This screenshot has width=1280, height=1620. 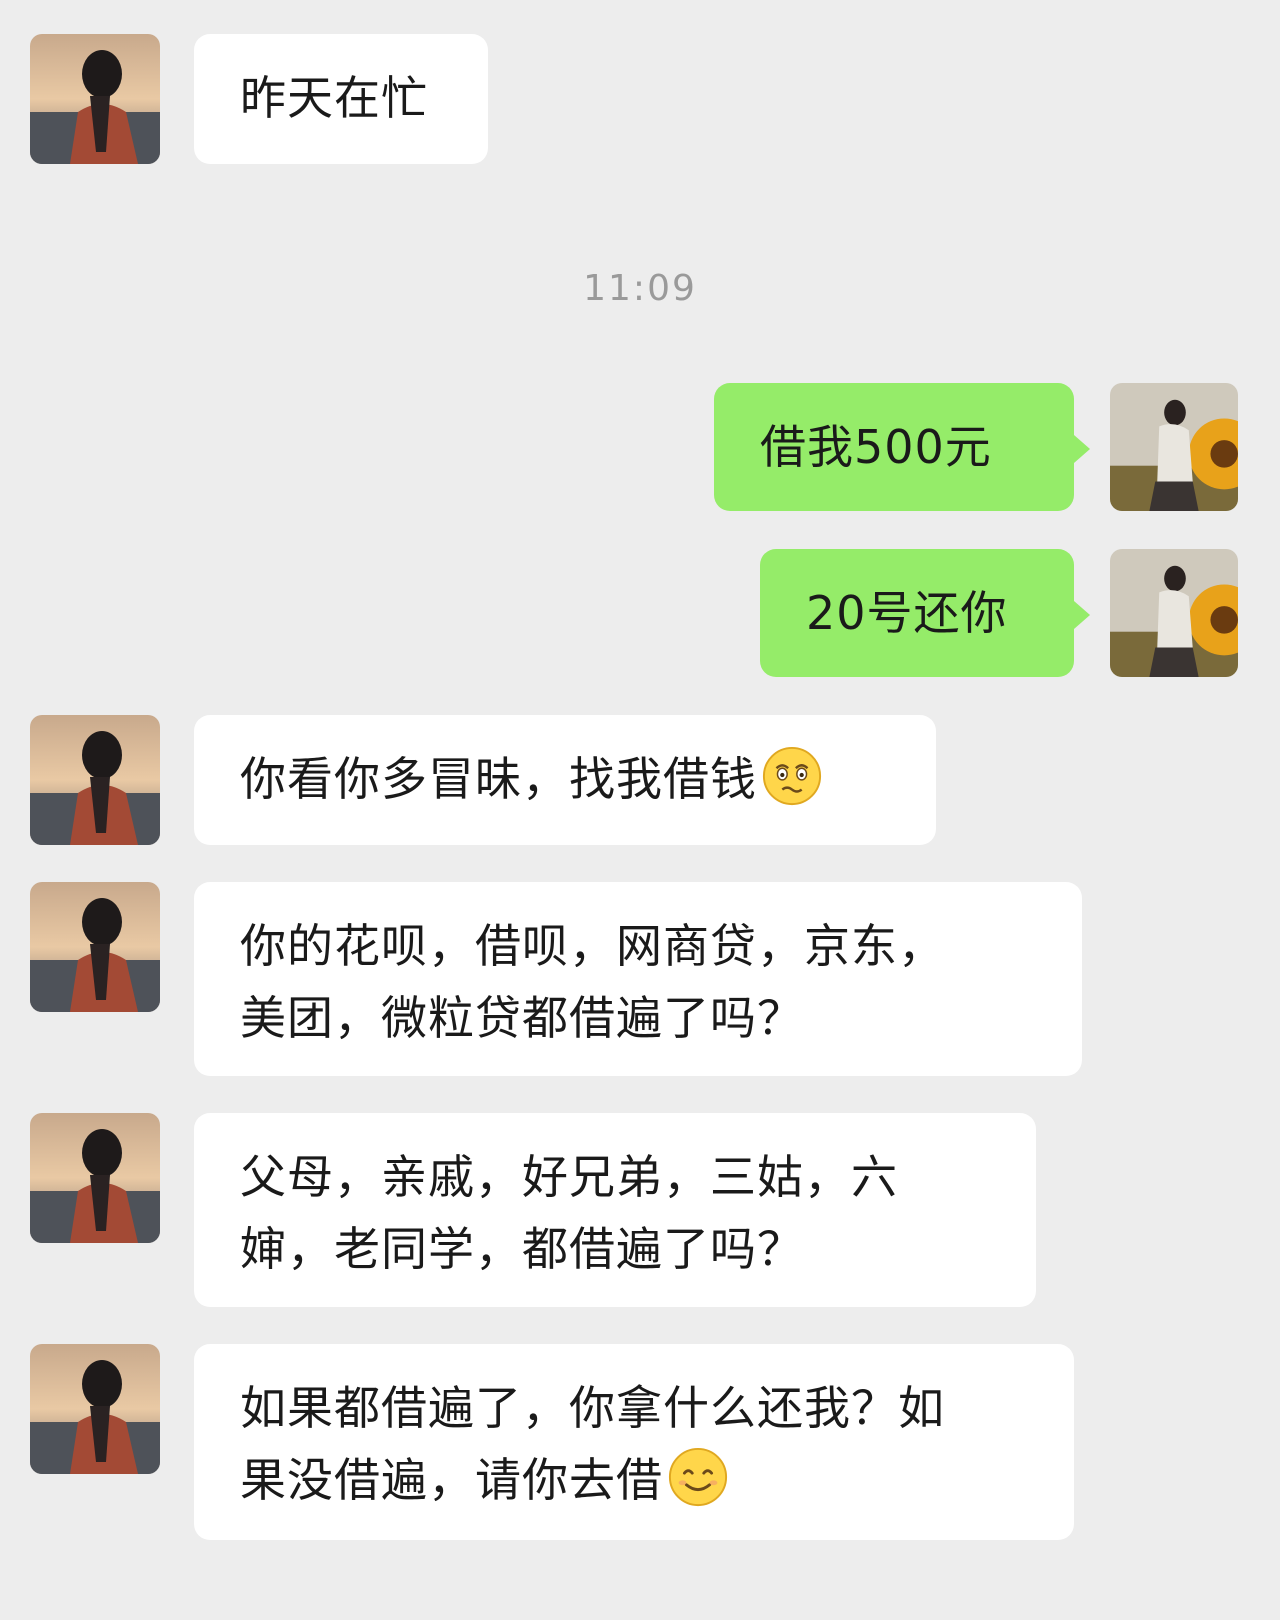 What do you see at coordinates (498, 779) in the screenshot?
I see `message-text: 你看你多冒昧，找我借钱` at bounding box center [498, 779].